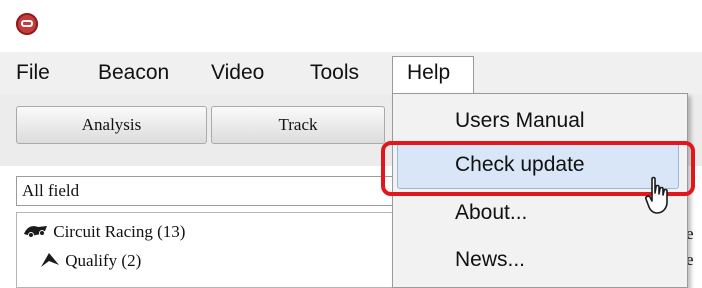 The height and width of the screenshot is (288, 702). I want to click on menu-bar: File Beacon Video Tools, so click(351, 73).